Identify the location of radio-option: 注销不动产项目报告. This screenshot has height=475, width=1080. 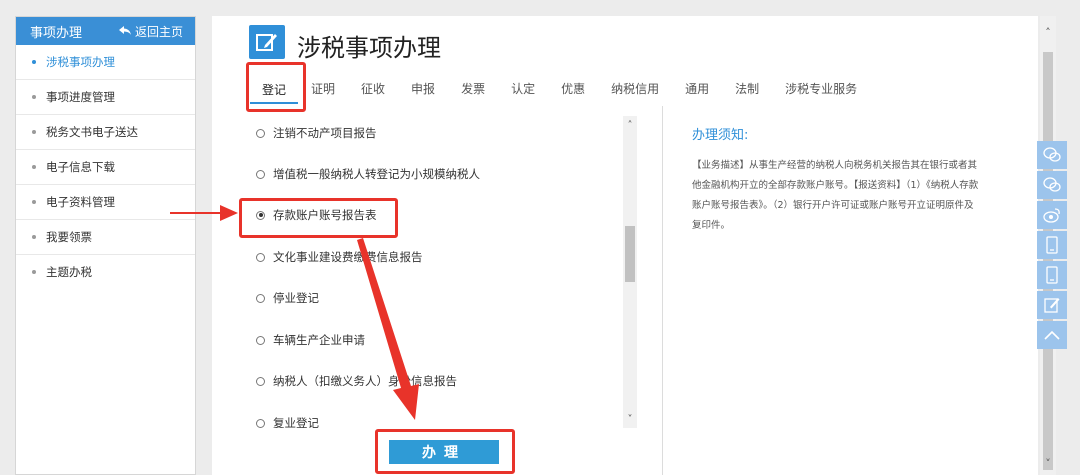
(308, 133).